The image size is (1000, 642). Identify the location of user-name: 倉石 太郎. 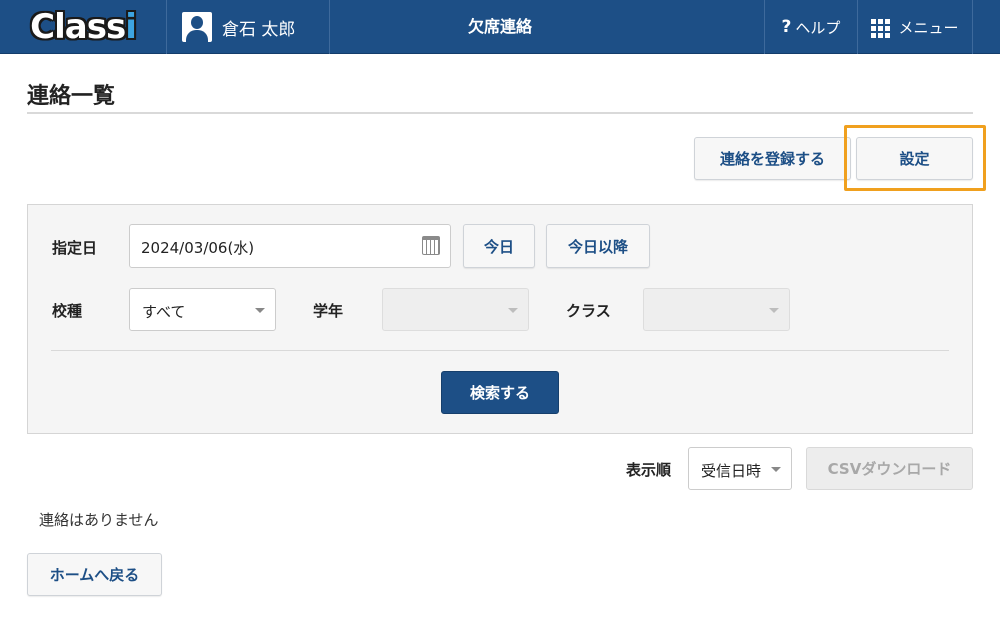
(259, 29).